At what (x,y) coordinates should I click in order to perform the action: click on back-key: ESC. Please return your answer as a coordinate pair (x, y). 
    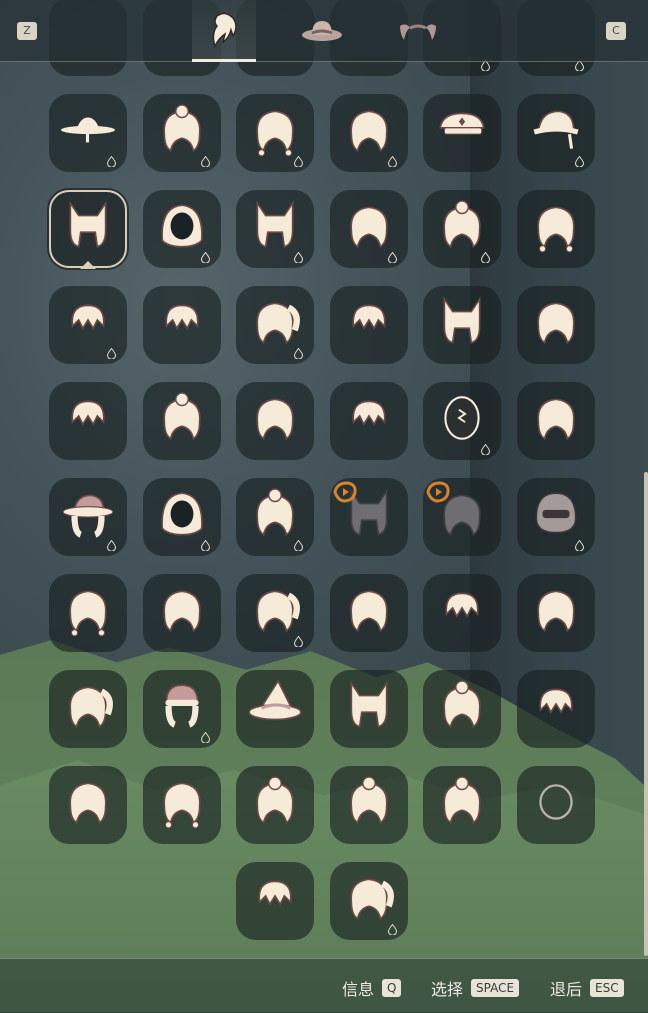
    Looking at the image, I should click on (607, 988).